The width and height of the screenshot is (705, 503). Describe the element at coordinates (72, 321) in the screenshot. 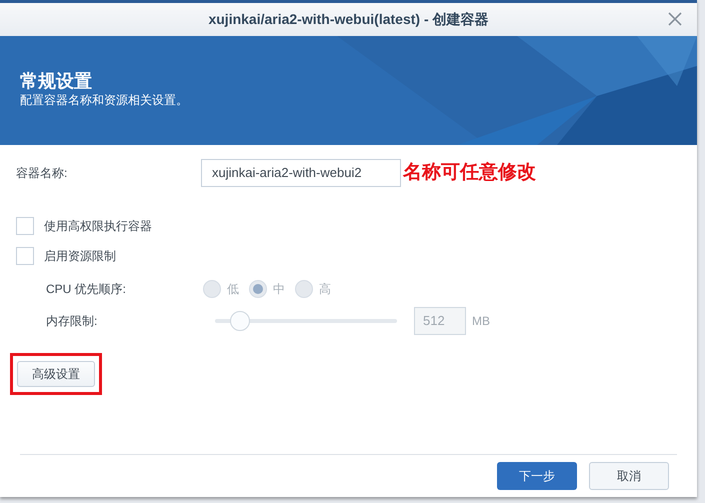

I see `field-label: 内存限制:` at that location.